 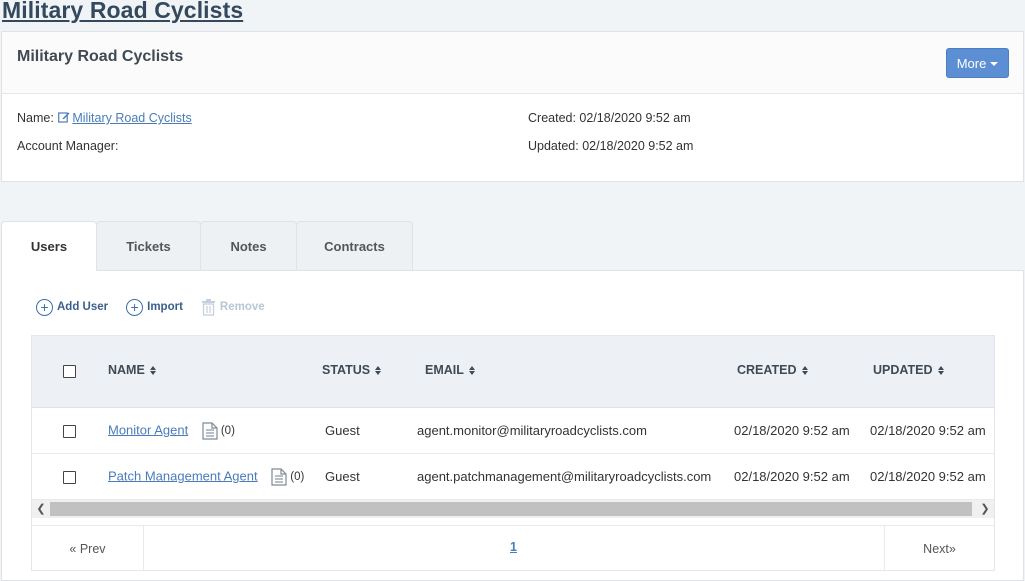 What do you see at coordinates (994, 64) in the screenshot?
I see `caret-down-icon` at bounding box center [994, 64].